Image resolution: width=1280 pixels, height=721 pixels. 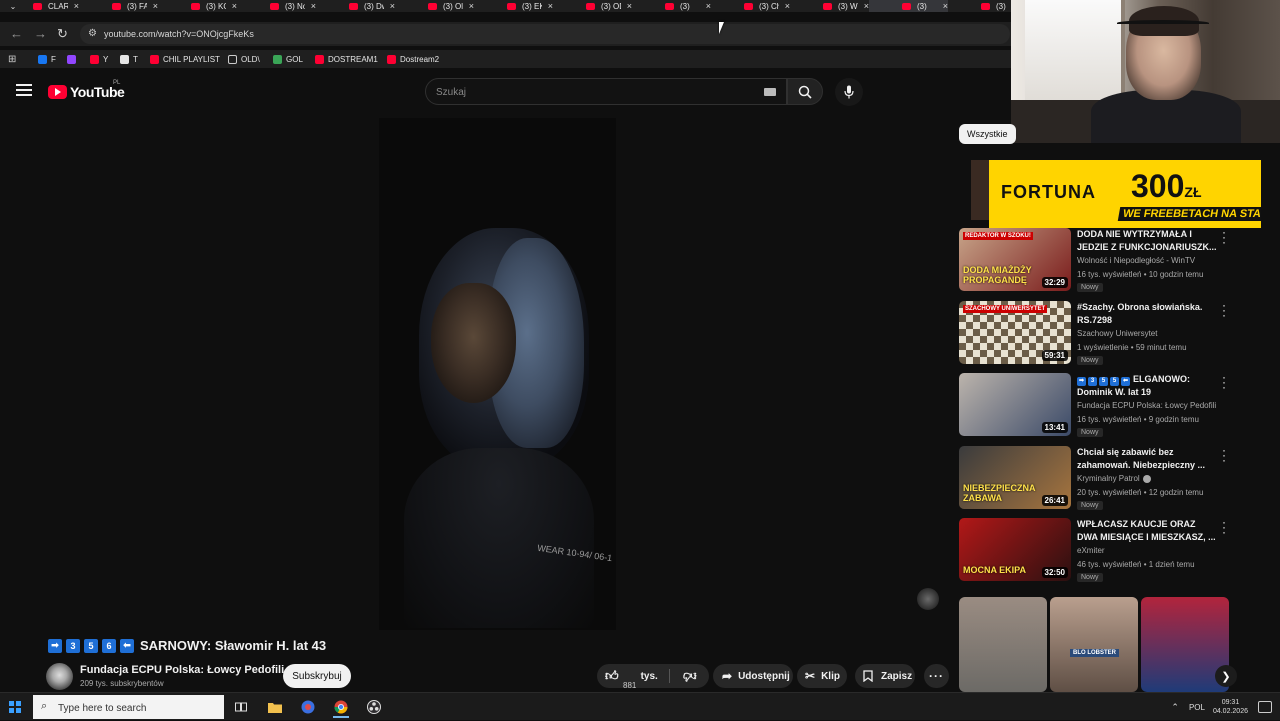 What do you see at coordinates (1015, 332) in the screenshot?
I see `recommendation-thumbnail: SZACHOWY UNIWERSYTET 59:31` at bounding box center [1015, 332].